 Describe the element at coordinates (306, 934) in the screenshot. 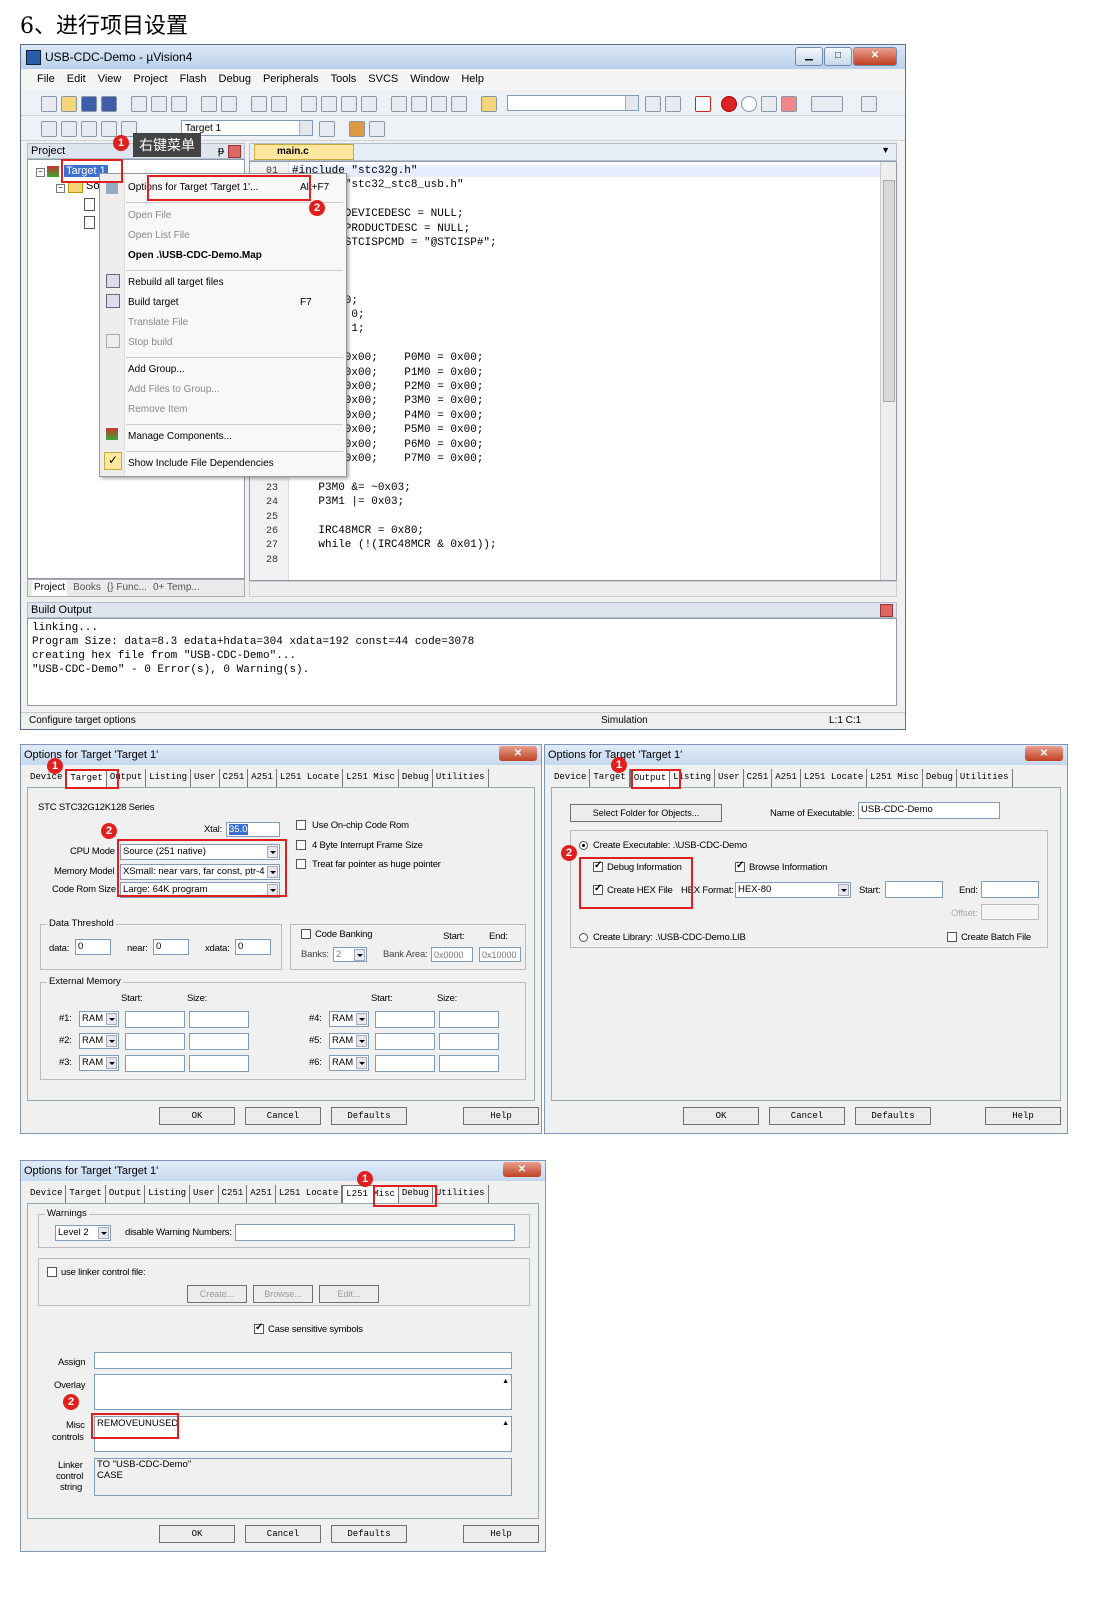

I see `code-banking-checkbox` at that location.